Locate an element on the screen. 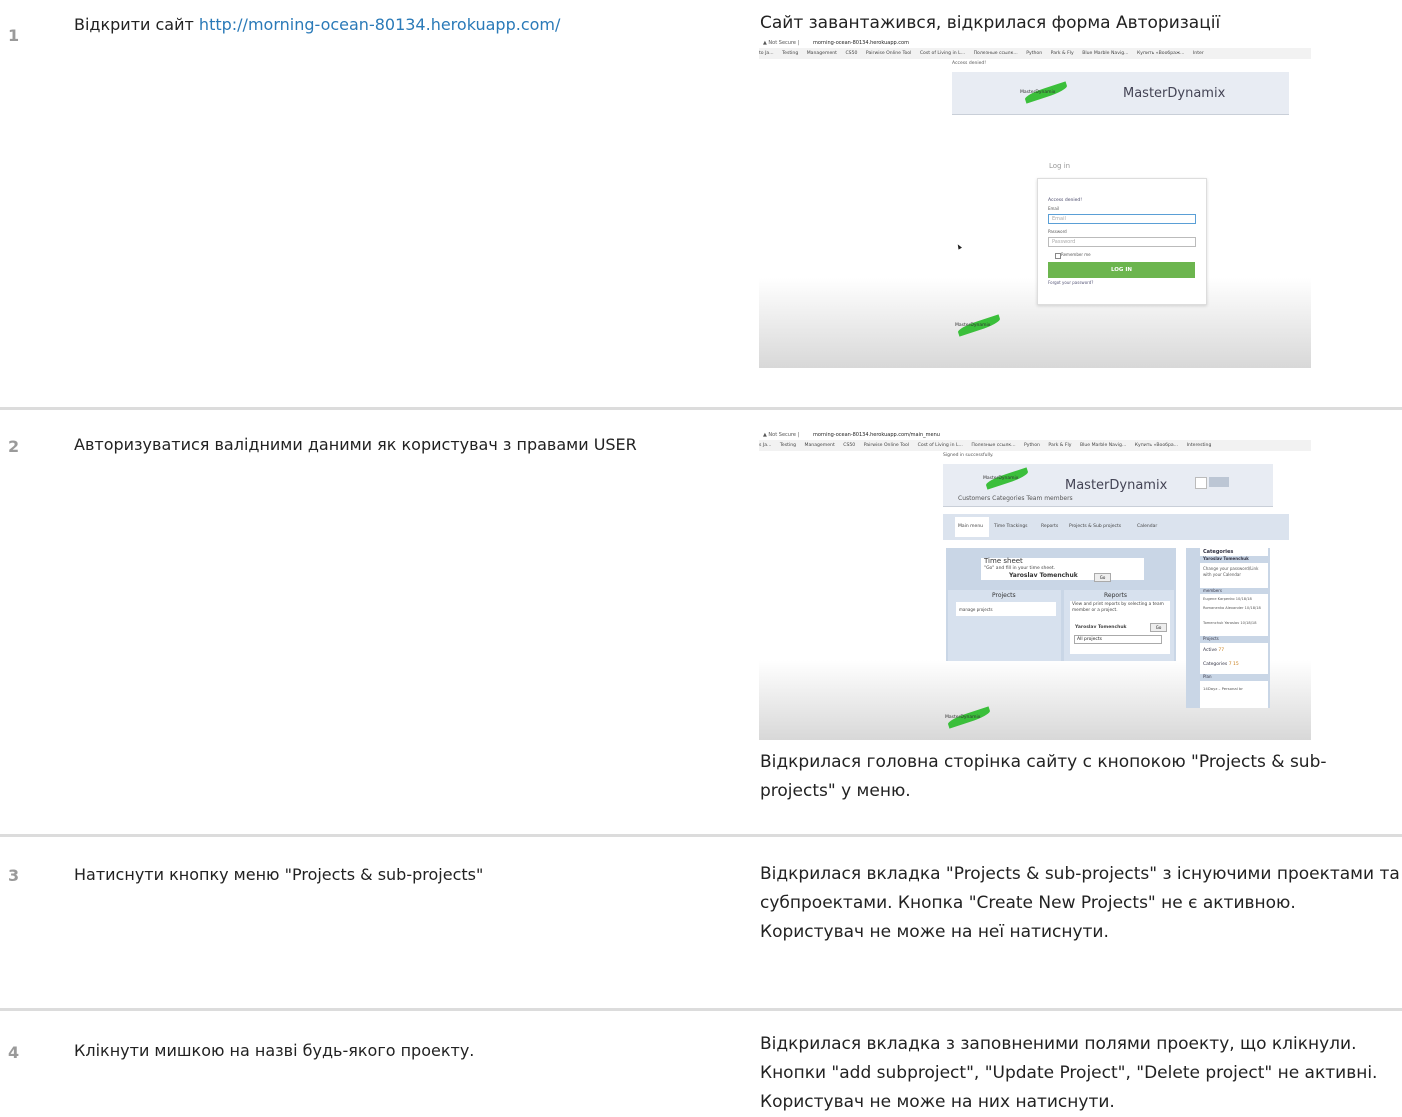 The image size is (1402, 1117). toggle-icon is located at coordinates (1201, 483).